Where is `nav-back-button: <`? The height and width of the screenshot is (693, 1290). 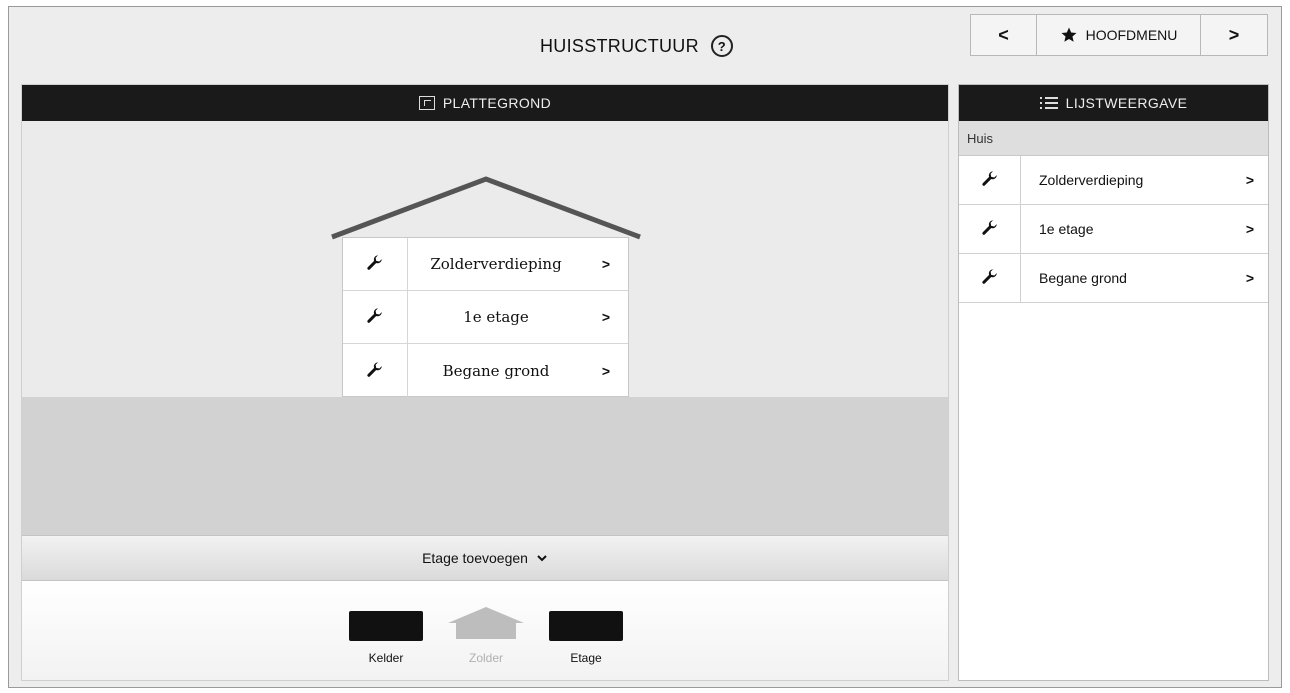 nav-back-button: < is located at coordinates (1004, 35).